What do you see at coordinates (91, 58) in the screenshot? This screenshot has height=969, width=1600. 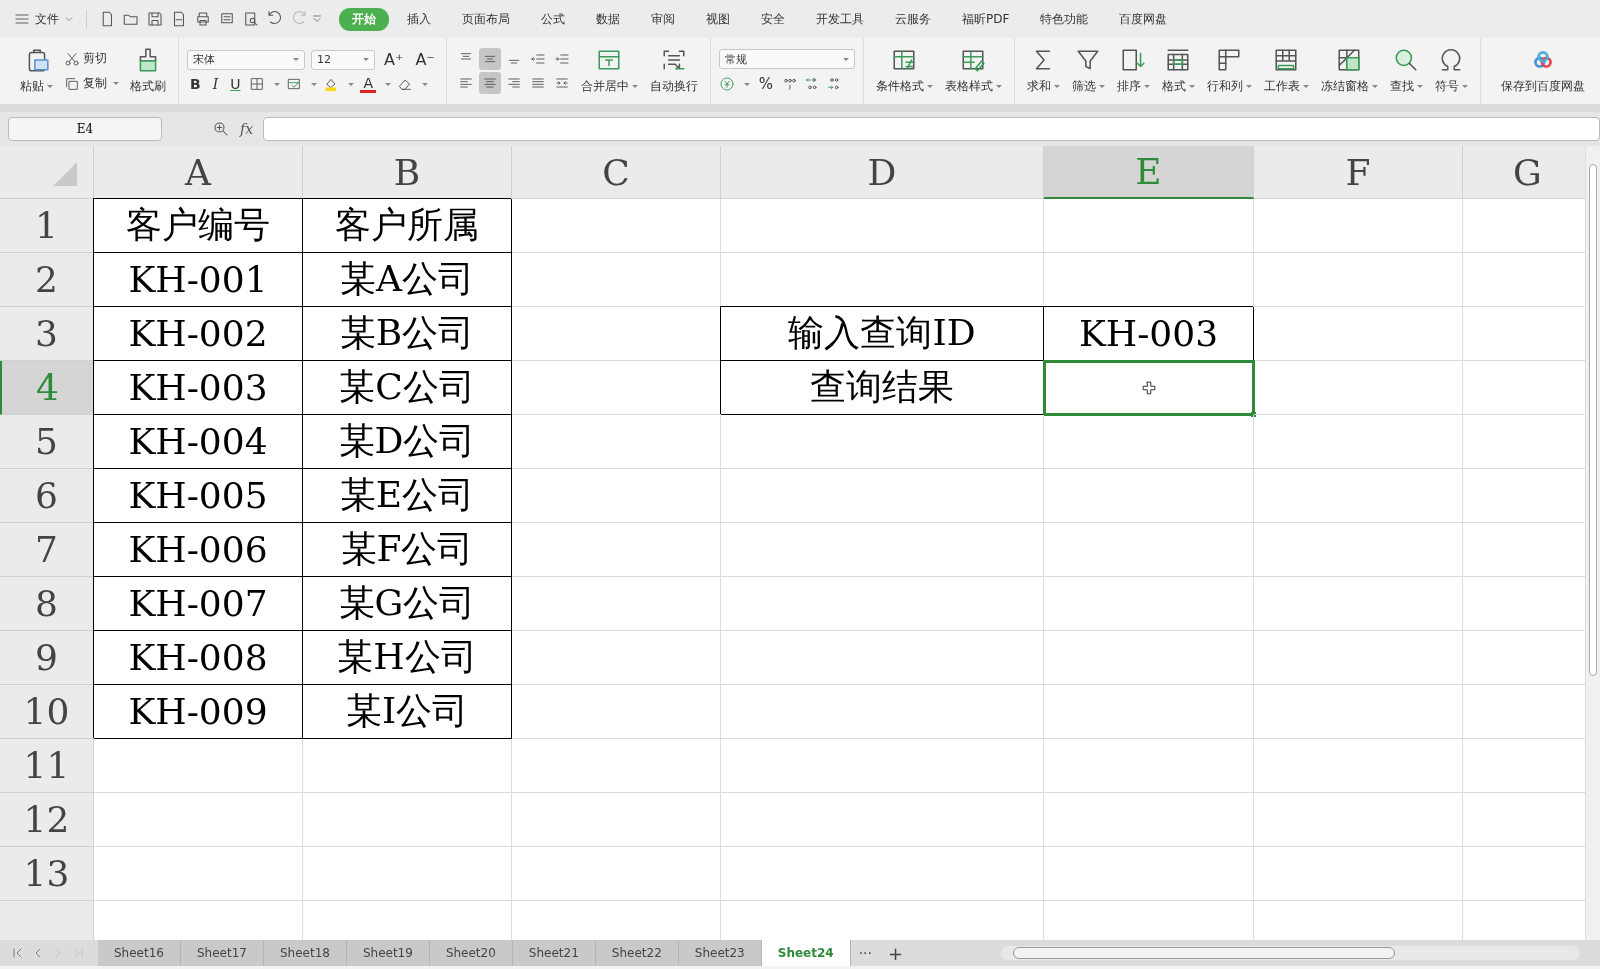 I see `toolbar-button: 剪切` at bounding box center [91, 58].